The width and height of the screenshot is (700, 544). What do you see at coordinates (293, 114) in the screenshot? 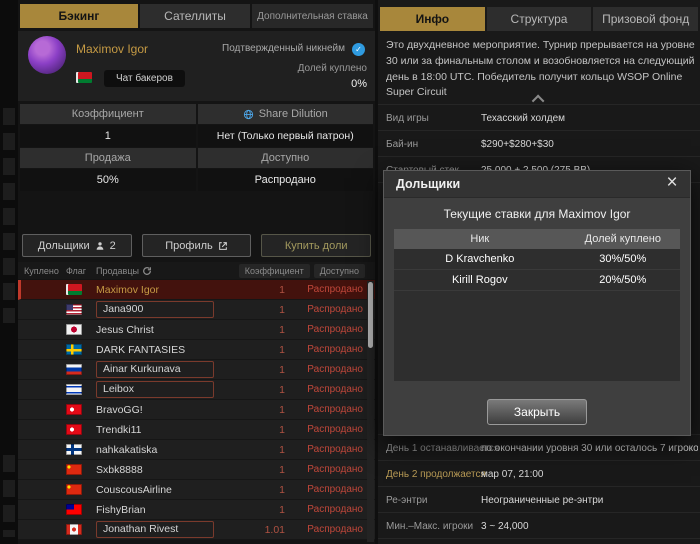
I see `share-dilution-label: Share Dilution` at bounding box center [293, 114].